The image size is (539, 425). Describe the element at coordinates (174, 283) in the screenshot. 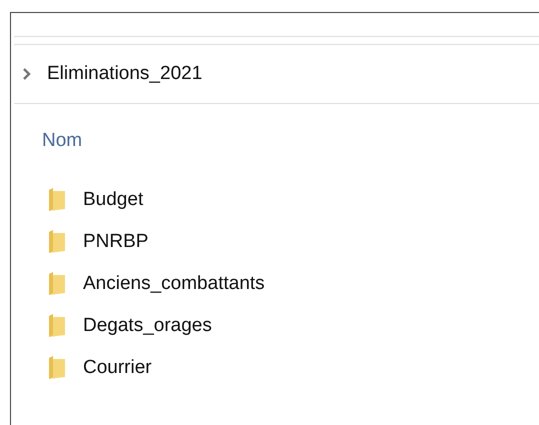

I see `folder-name: Anciens_combattants` at that location.